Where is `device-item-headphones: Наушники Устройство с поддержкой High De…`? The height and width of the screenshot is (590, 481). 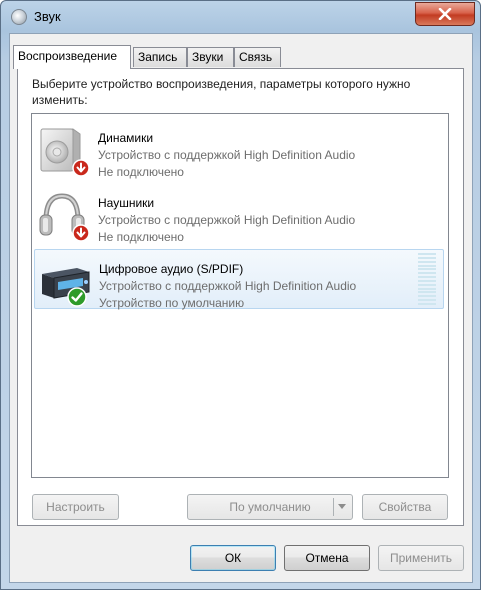
device-item-headphones: Наушники Устройство с поддержкой High De… is located at coordinates (239, 214).